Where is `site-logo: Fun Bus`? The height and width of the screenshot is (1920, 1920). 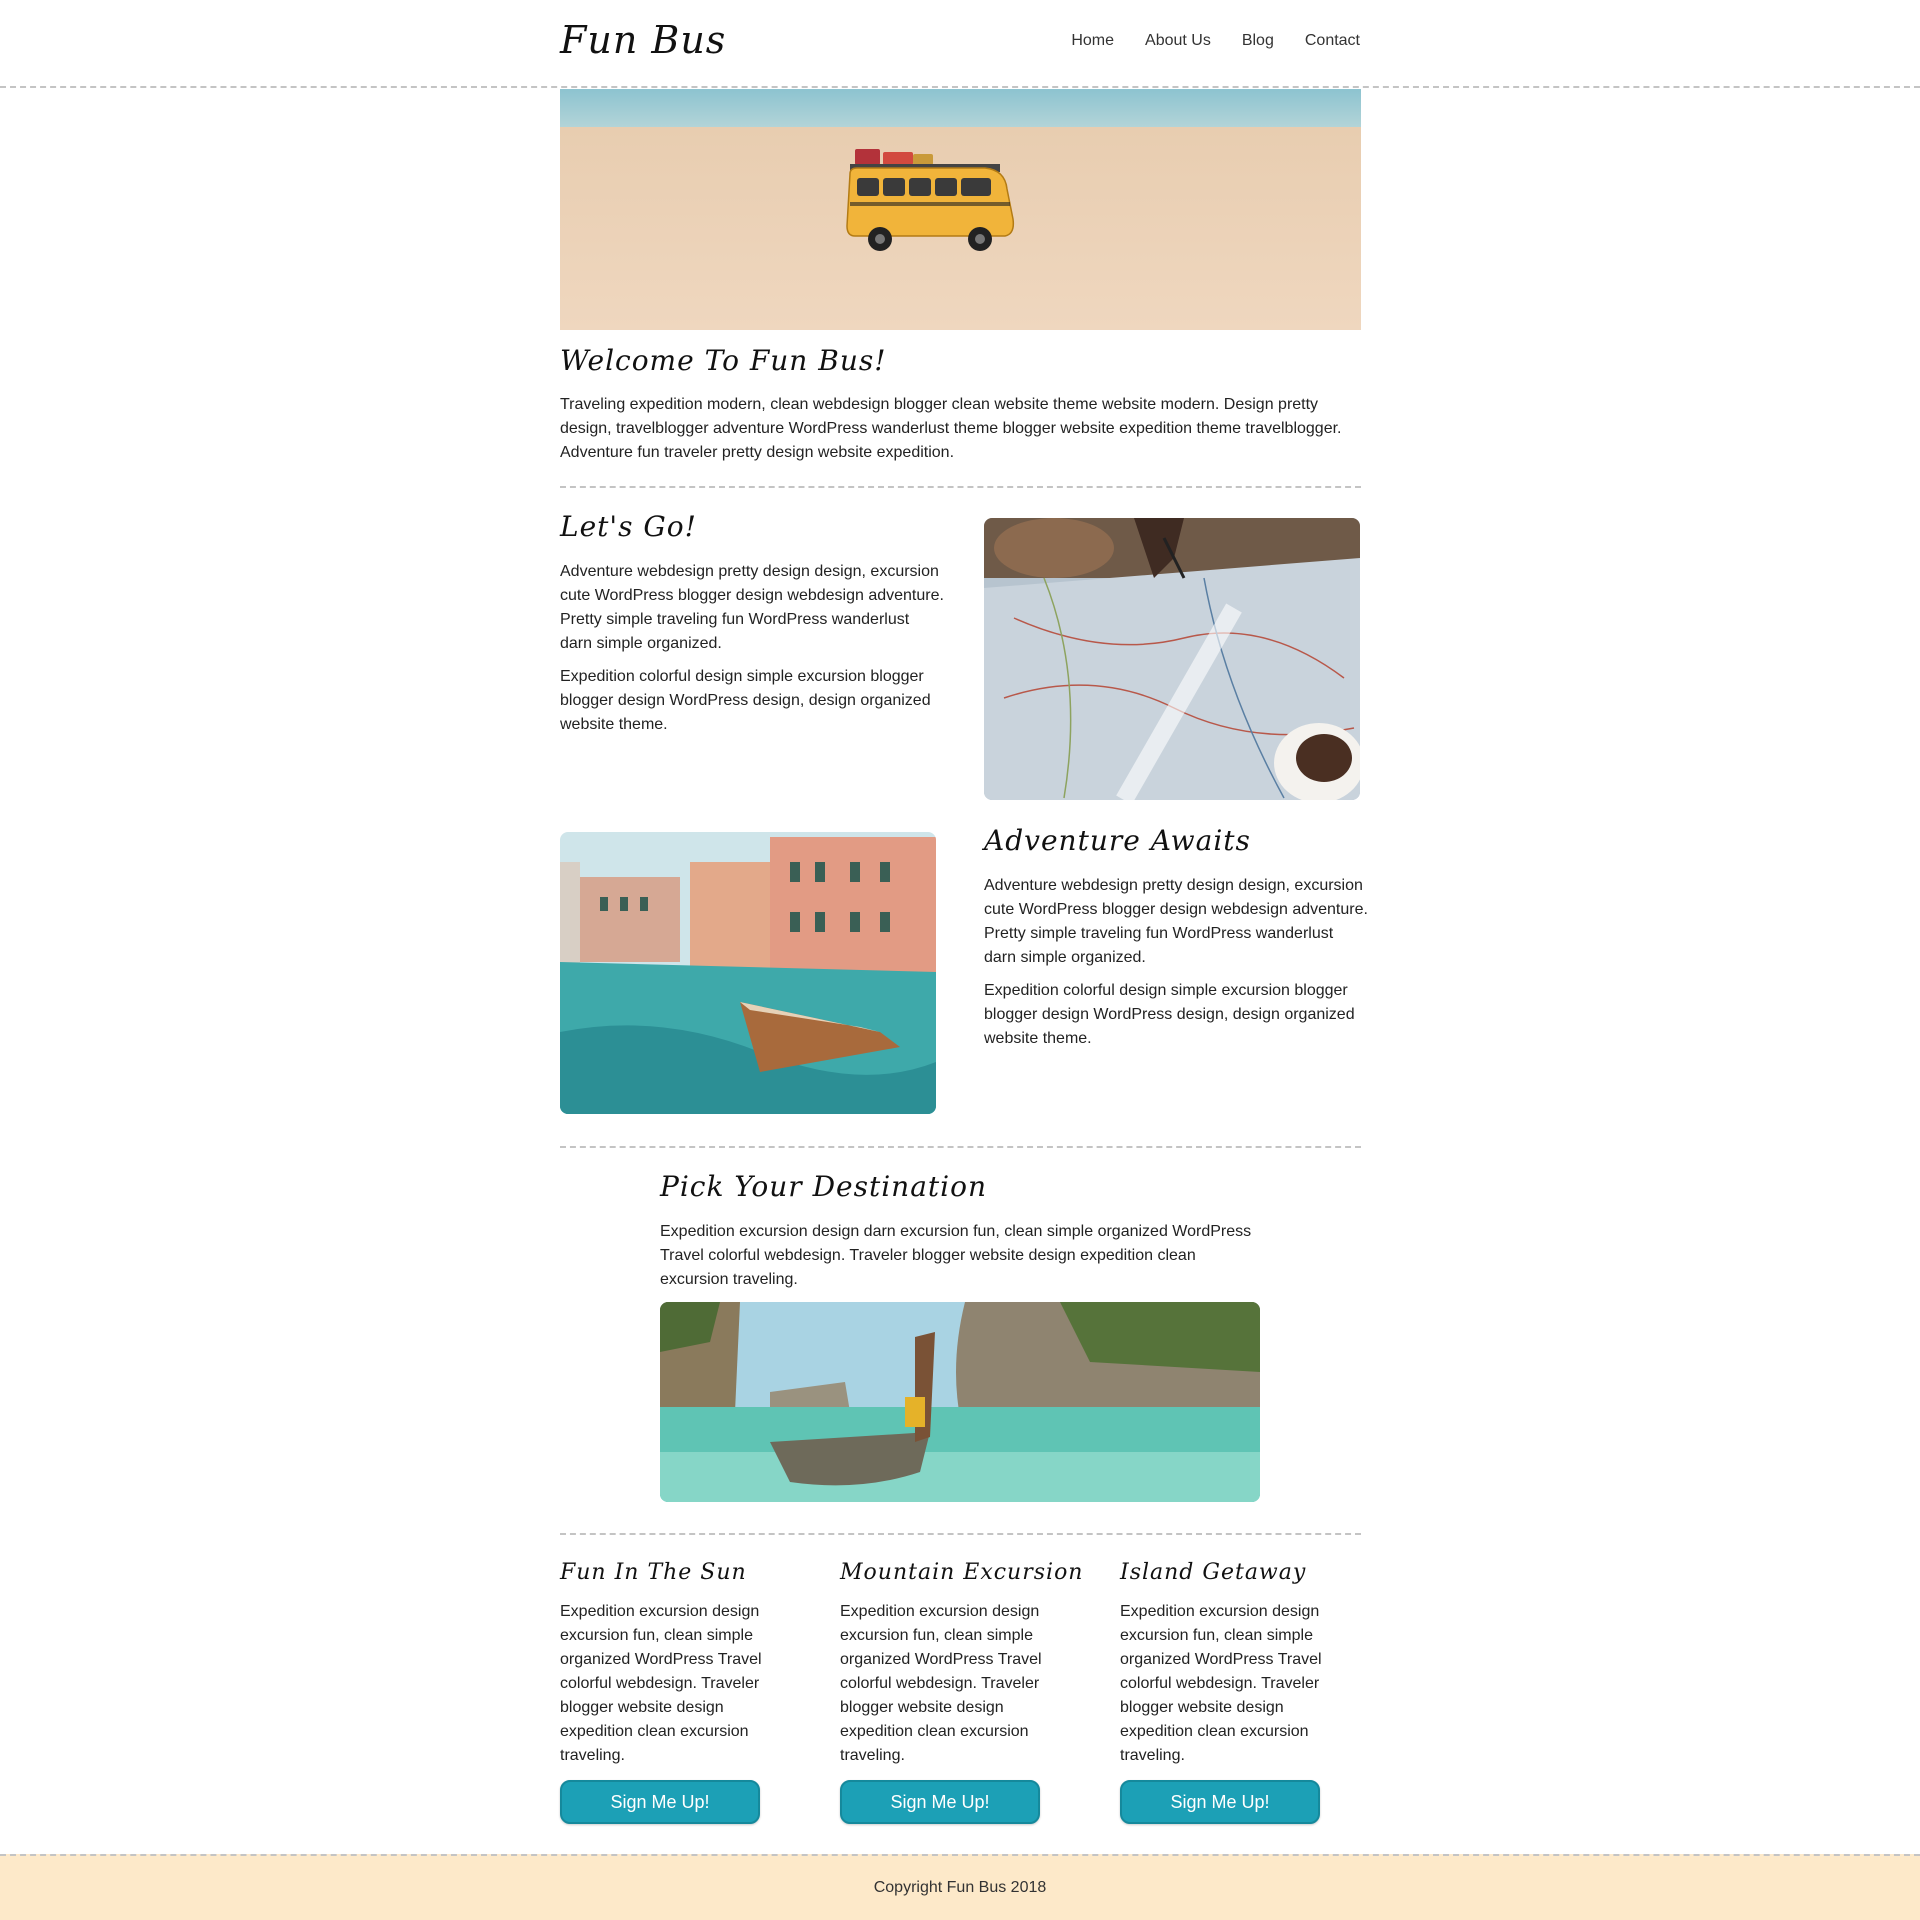
site-logo: Fun Bus is located at coordinates (643, 40).